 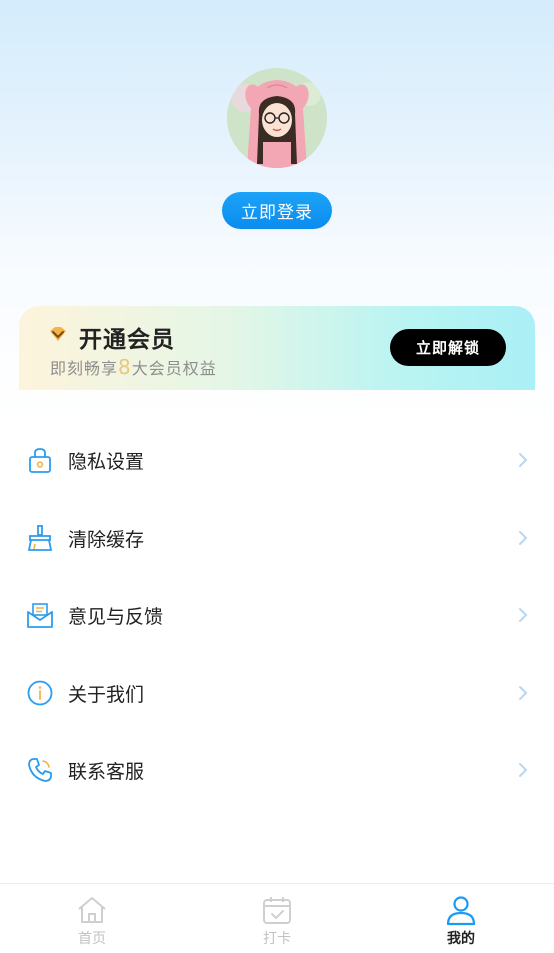 What do you see at coordinates (461, 911) in the screenshot?
I see `user-icon` at bounding box center [461, 911].